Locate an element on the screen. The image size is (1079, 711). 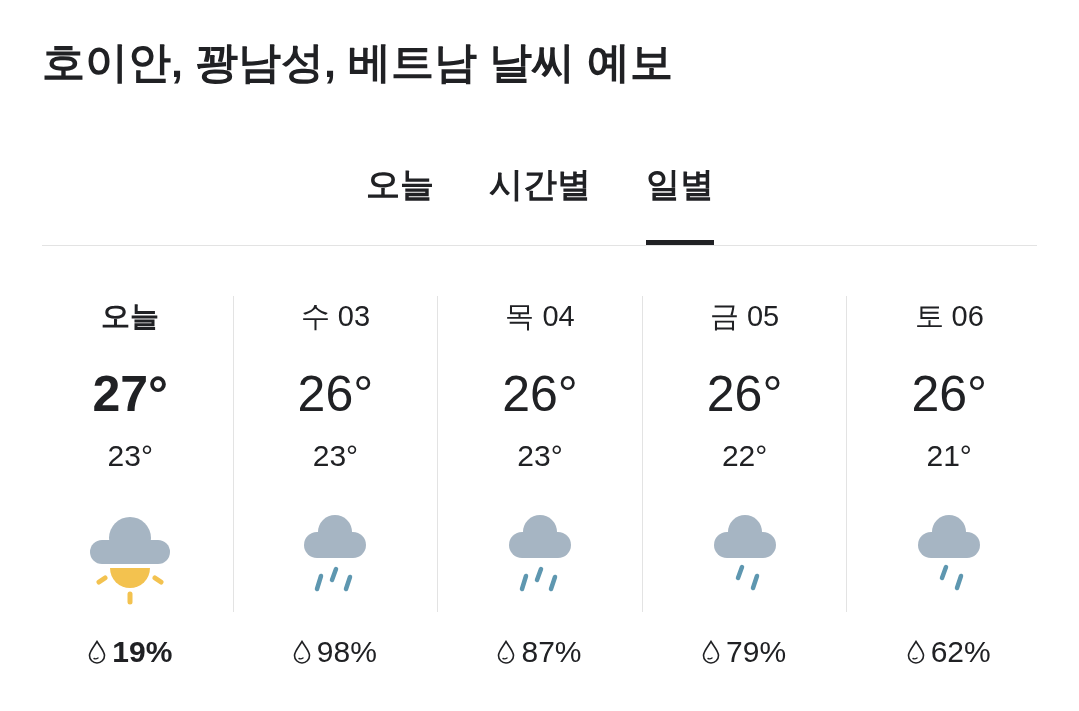
page-title: 호이안, 꽝남성, 베트남 날씨 예보 is located at coordinates (358, 62).